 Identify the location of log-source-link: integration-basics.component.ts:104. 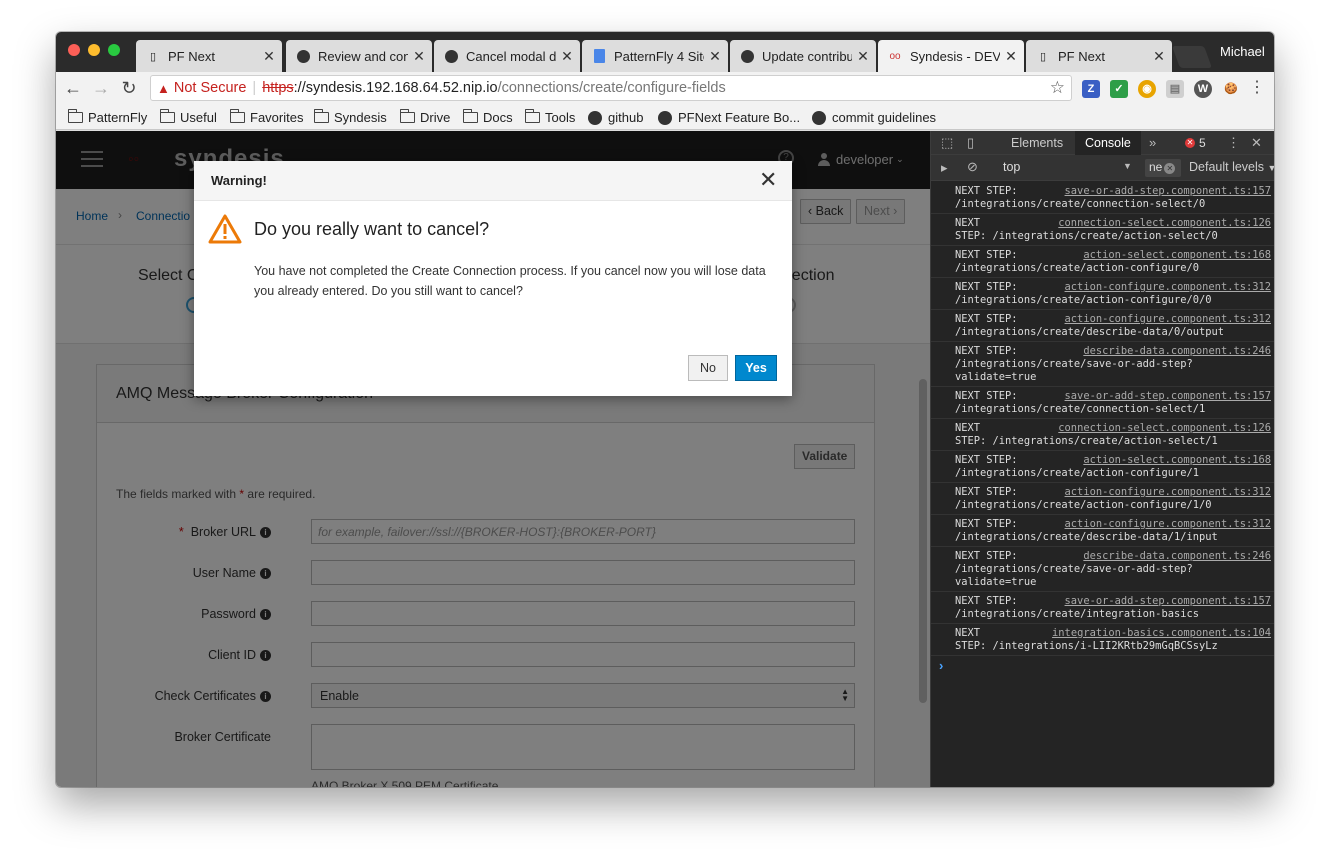
(1161, 633).